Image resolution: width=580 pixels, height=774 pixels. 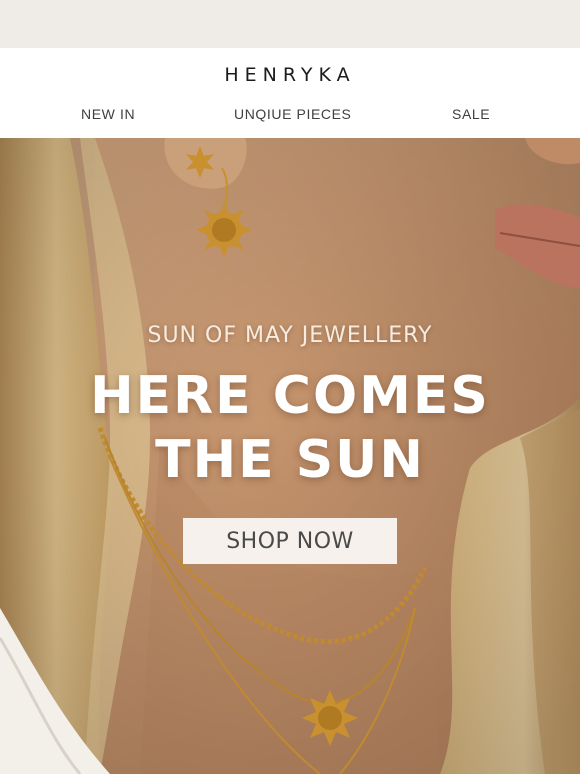 I want to click on top-band, so click(x=290, y=24).